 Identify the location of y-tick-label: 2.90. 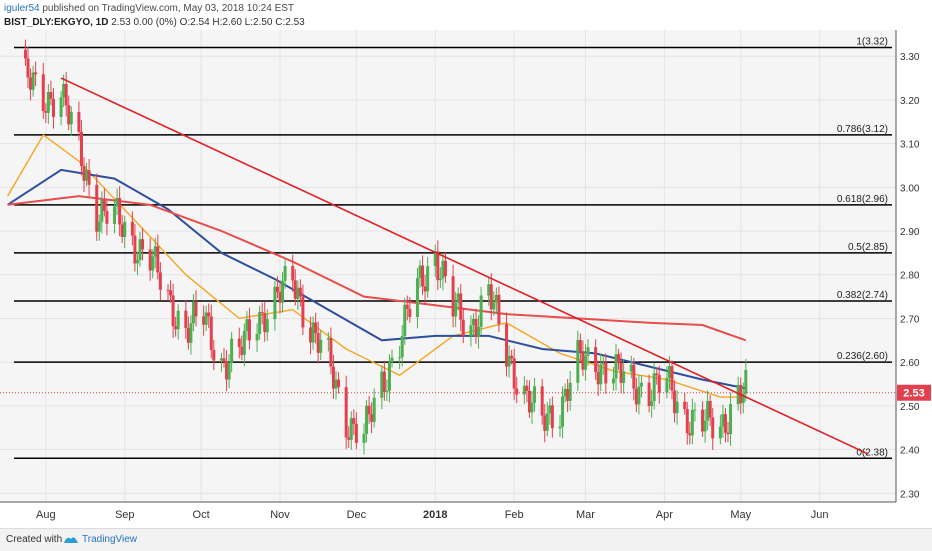
(910, 232).